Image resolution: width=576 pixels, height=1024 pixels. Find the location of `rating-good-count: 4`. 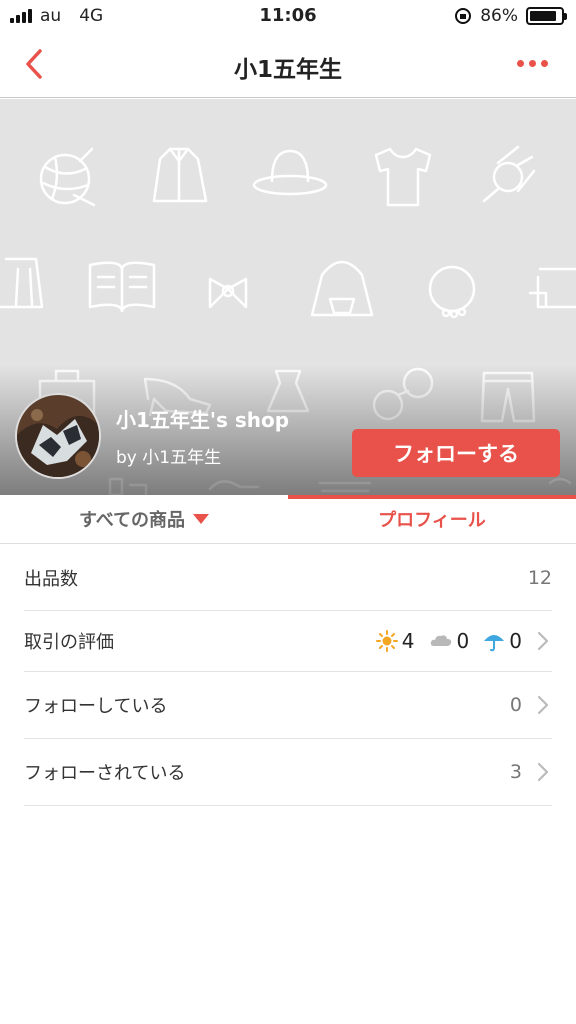

rating-good-count: 4 is located at coordinates (408, 641).